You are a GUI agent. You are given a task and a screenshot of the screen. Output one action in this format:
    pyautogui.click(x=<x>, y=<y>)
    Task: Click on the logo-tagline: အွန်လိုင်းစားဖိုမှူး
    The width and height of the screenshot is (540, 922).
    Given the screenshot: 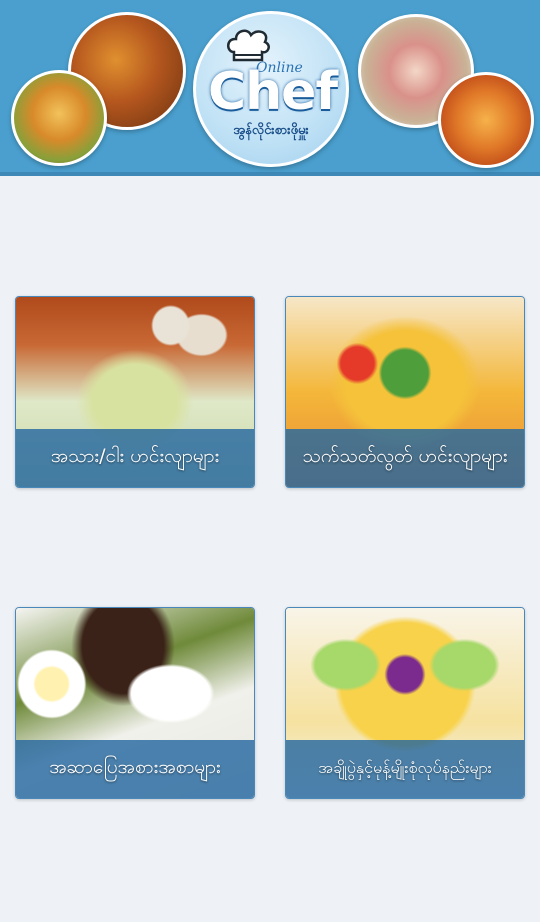 What is the action you would take?
    pyautogui.click(x=271, y=130)
    